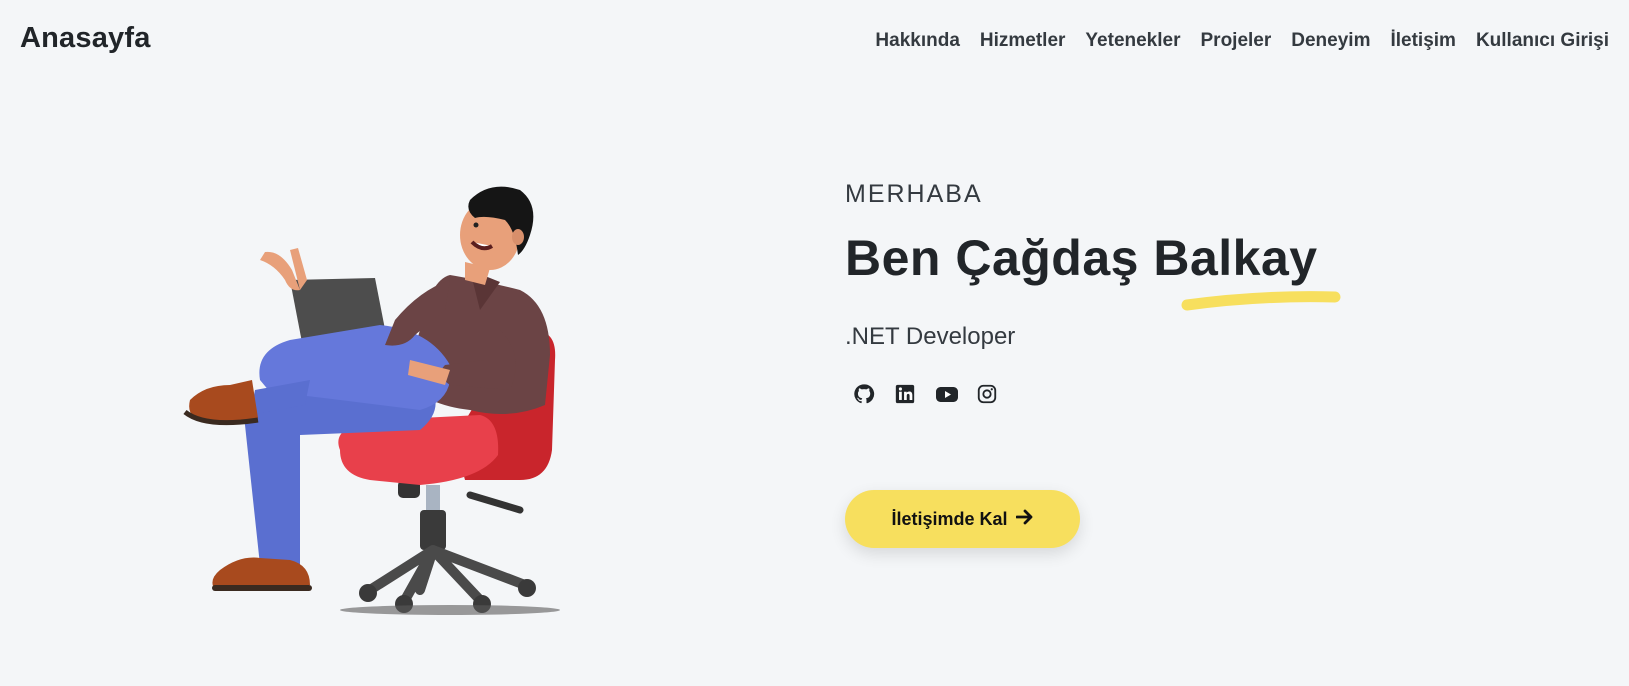 This screenshot has height=686, width=1629. What do you see at coordinates (1195, 394) in the screenshot?
I see `social-links` at bounding box center [1195, 394].